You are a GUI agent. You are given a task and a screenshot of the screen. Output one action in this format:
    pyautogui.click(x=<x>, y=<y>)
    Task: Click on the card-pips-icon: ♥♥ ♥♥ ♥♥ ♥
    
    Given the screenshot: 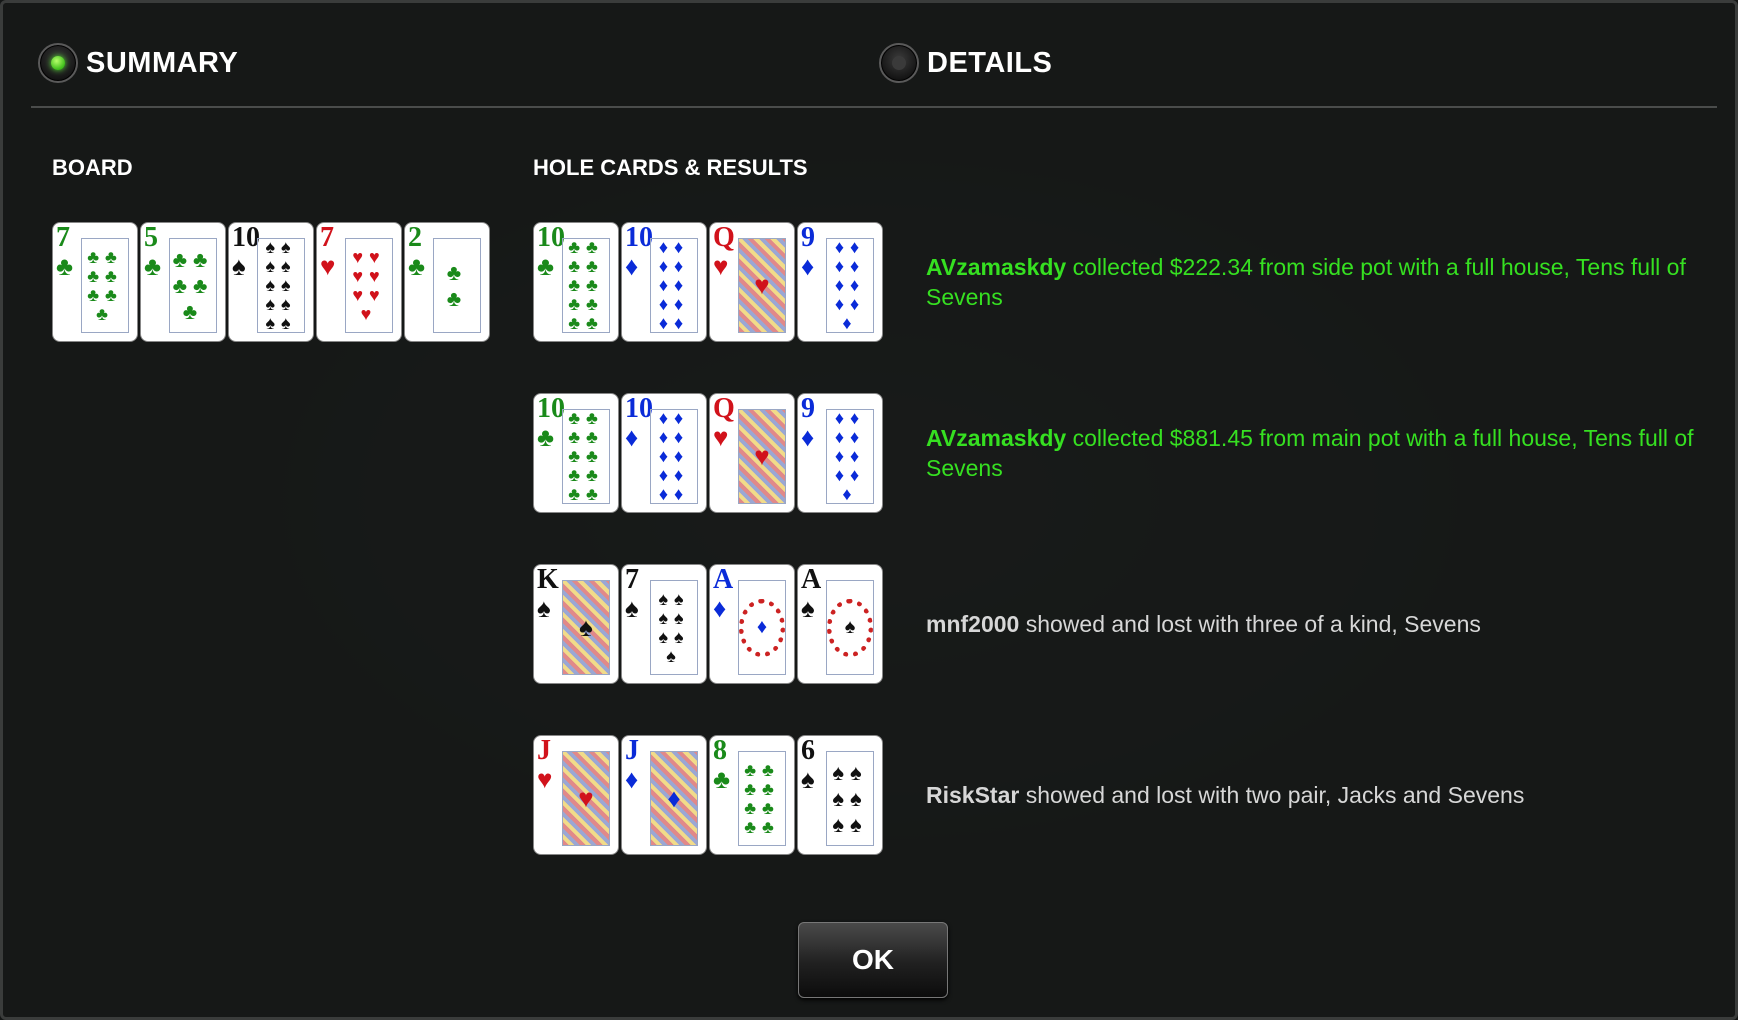 What is the action you would take?
    pyautogui.click(x=369, y=285)
    